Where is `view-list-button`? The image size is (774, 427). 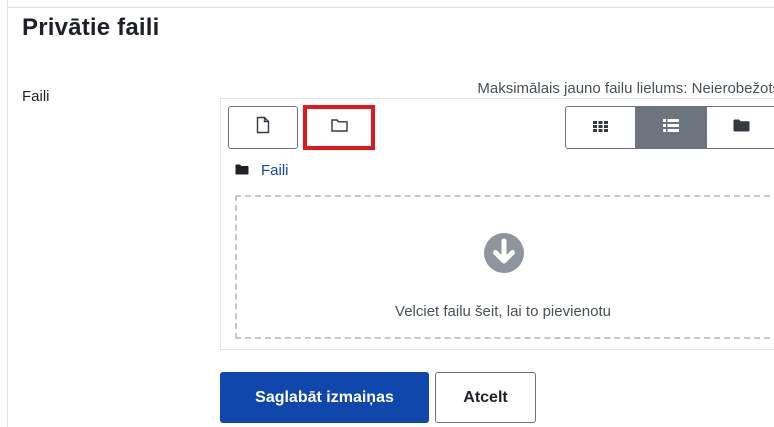 view-list-button is located at coordinates (670, 127).